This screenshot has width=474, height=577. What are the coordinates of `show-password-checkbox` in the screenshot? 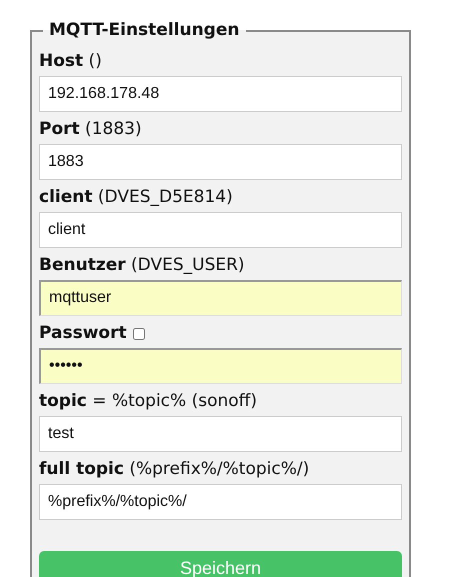 It's located at (138, 334).